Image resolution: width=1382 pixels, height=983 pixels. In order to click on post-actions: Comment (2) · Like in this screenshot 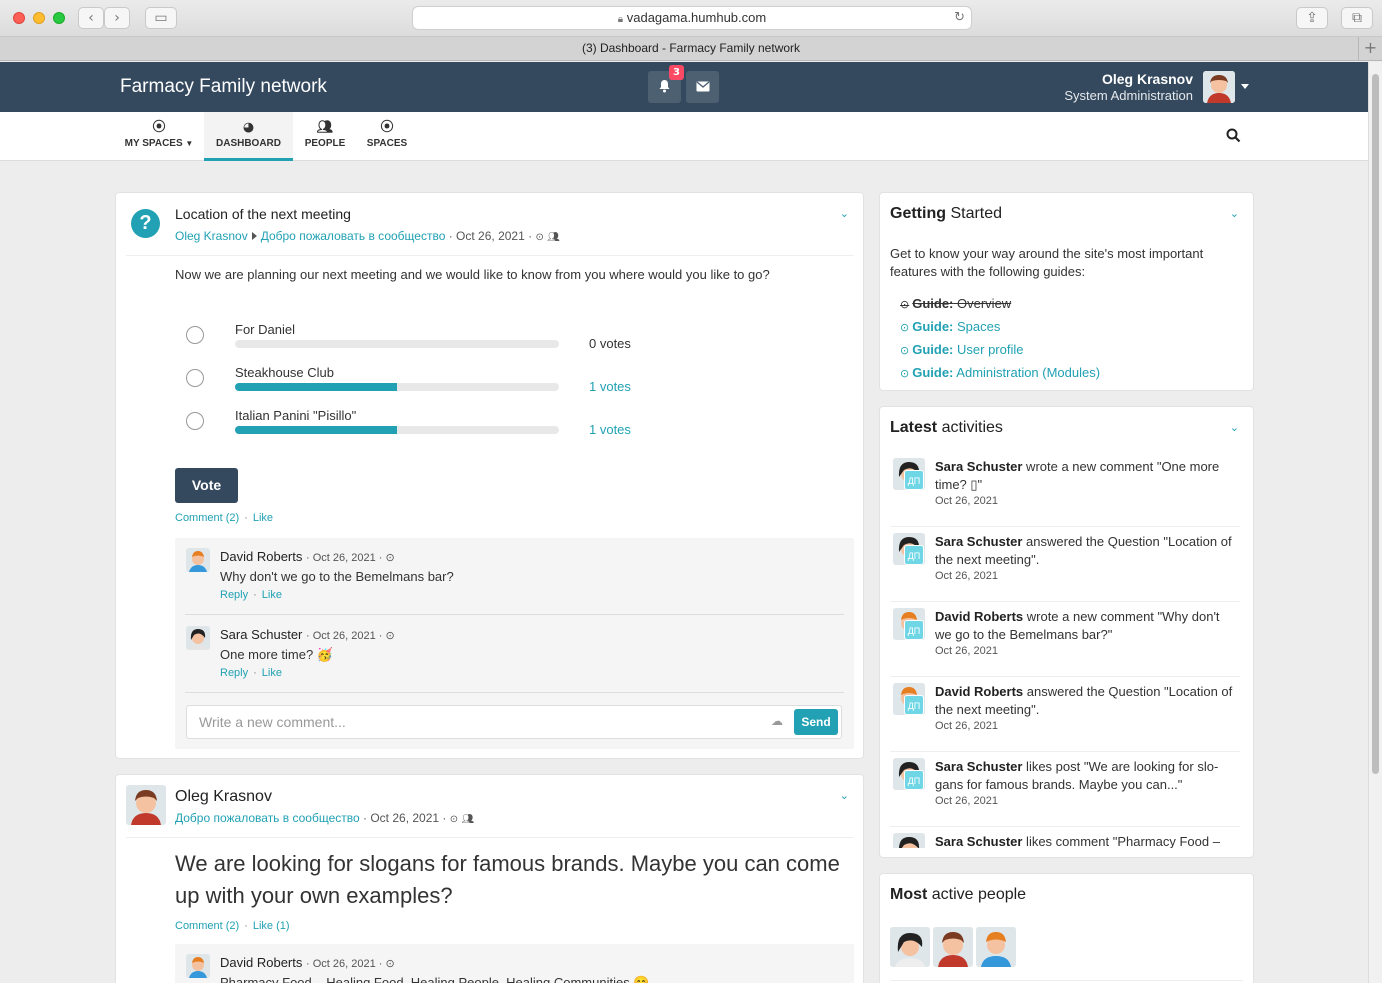, I will do `click(224, 518)`.